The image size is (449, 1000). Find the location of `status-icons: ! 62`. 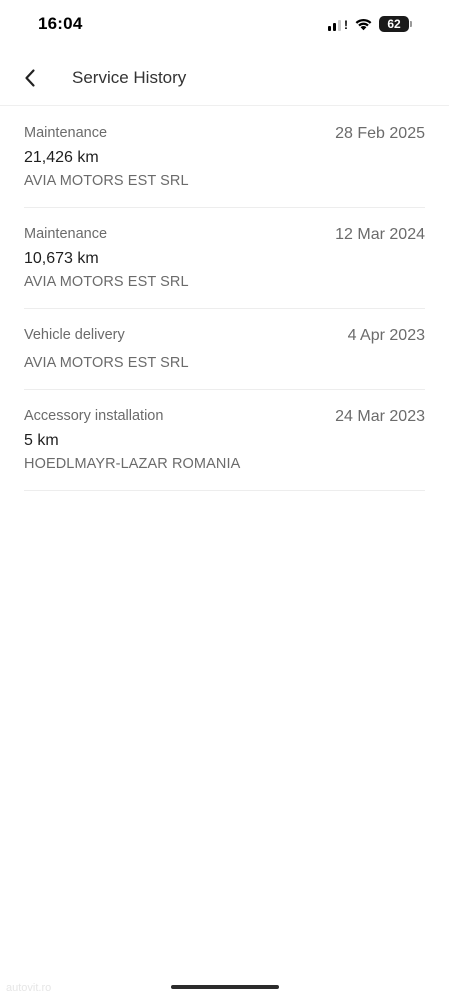

status-icons: ! 62 is located at coordinates (370, 24).